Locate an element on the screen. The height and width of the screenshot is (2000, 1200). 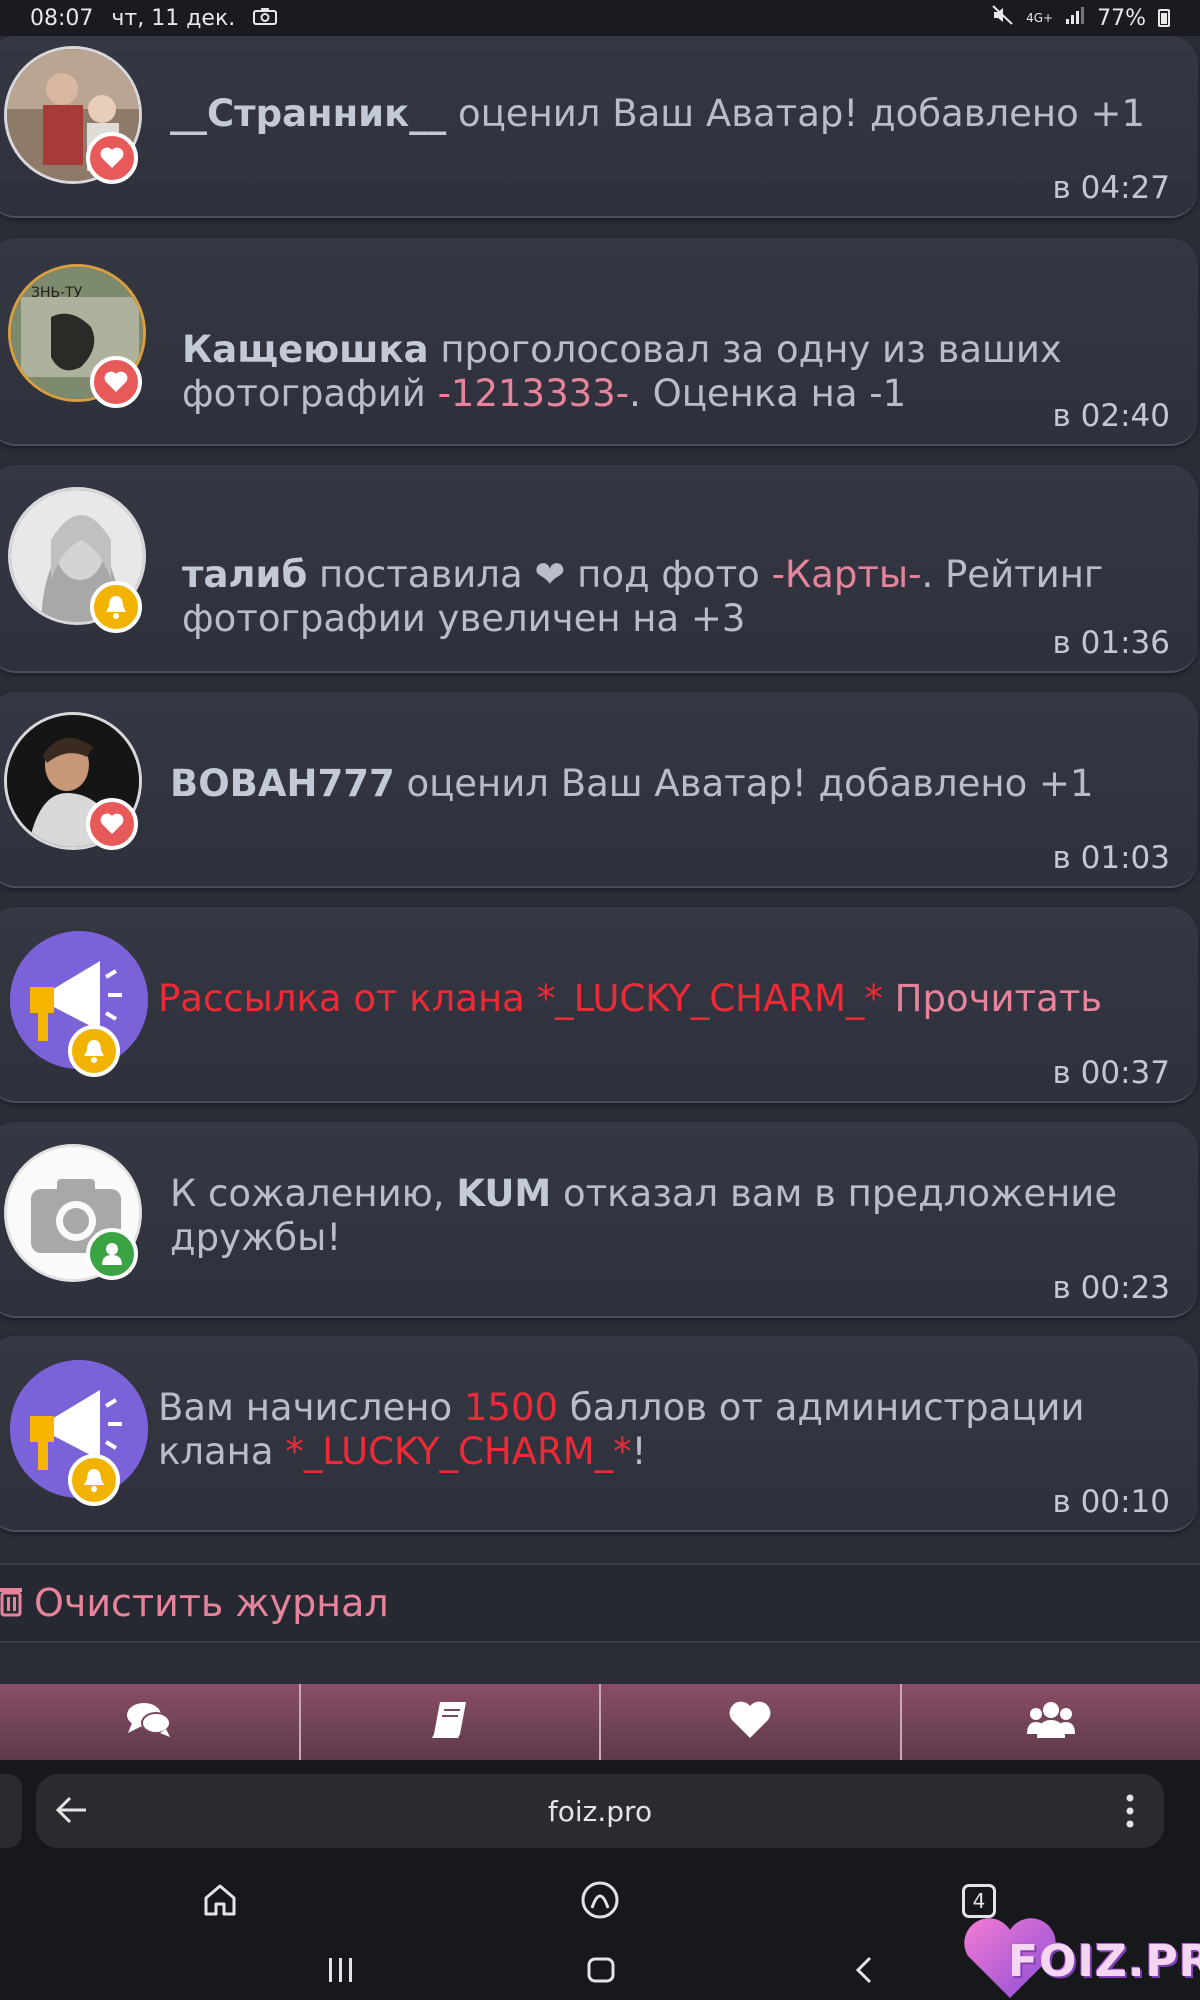
timestamp: в 04:27 is located at coordinates (1111, 188).